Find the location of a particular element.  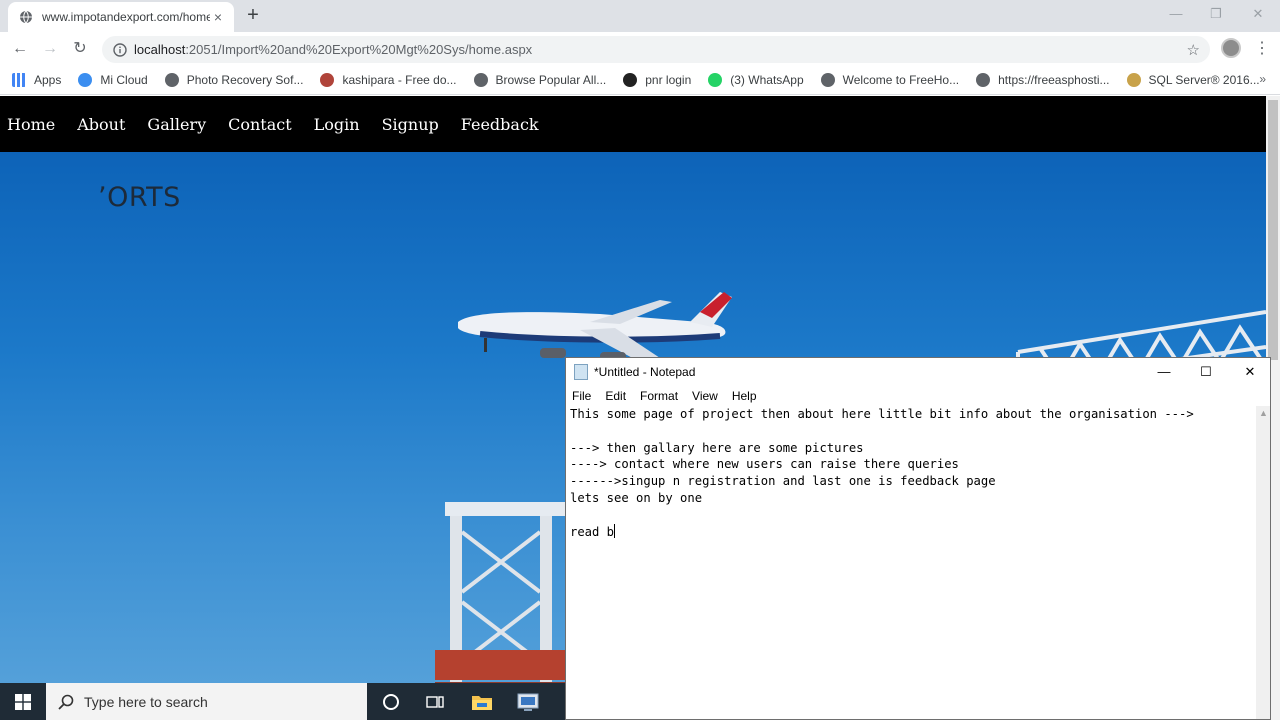

search-icon is located at coordinates (66, 702).